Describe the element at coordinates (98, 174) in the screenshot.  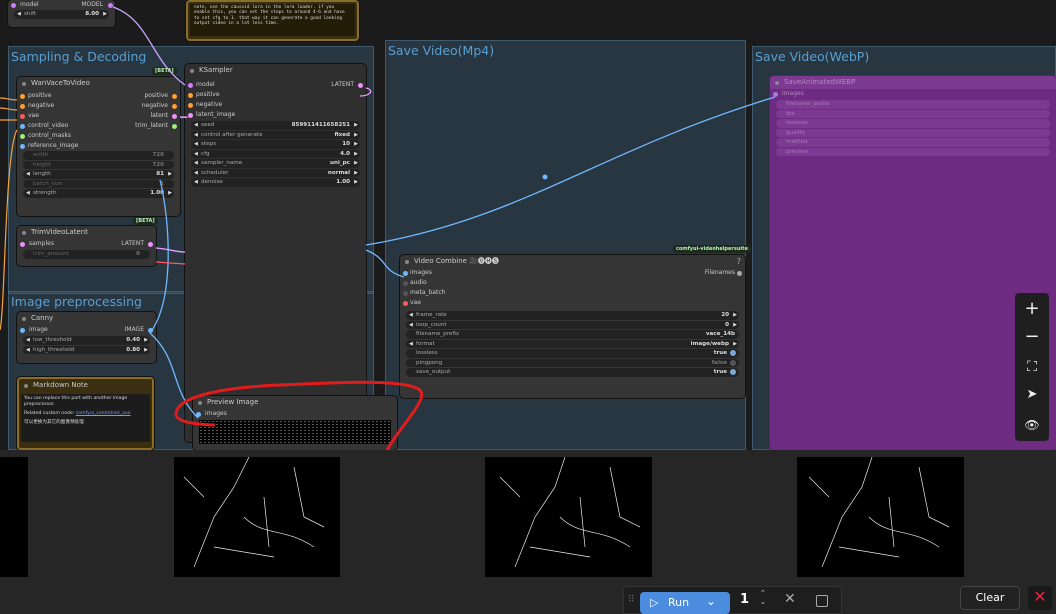
I see `length-widget: length 81` at that location.